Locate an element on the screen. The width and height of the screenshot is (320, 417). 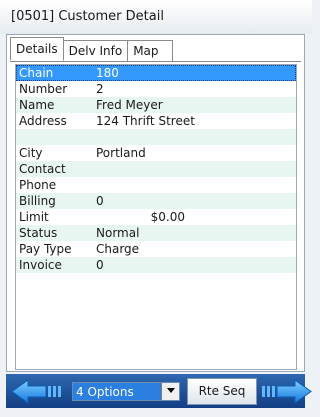
field-label: Pay Type is located at coordinates (45, 249).